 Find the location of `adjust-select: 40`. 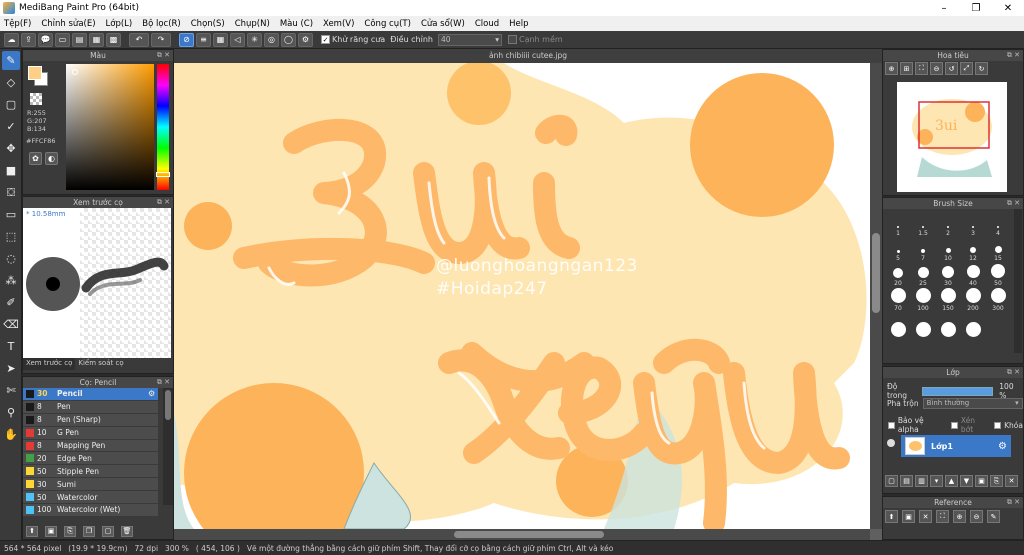

adjust-select: 40 is located at coordinates (469, 39).